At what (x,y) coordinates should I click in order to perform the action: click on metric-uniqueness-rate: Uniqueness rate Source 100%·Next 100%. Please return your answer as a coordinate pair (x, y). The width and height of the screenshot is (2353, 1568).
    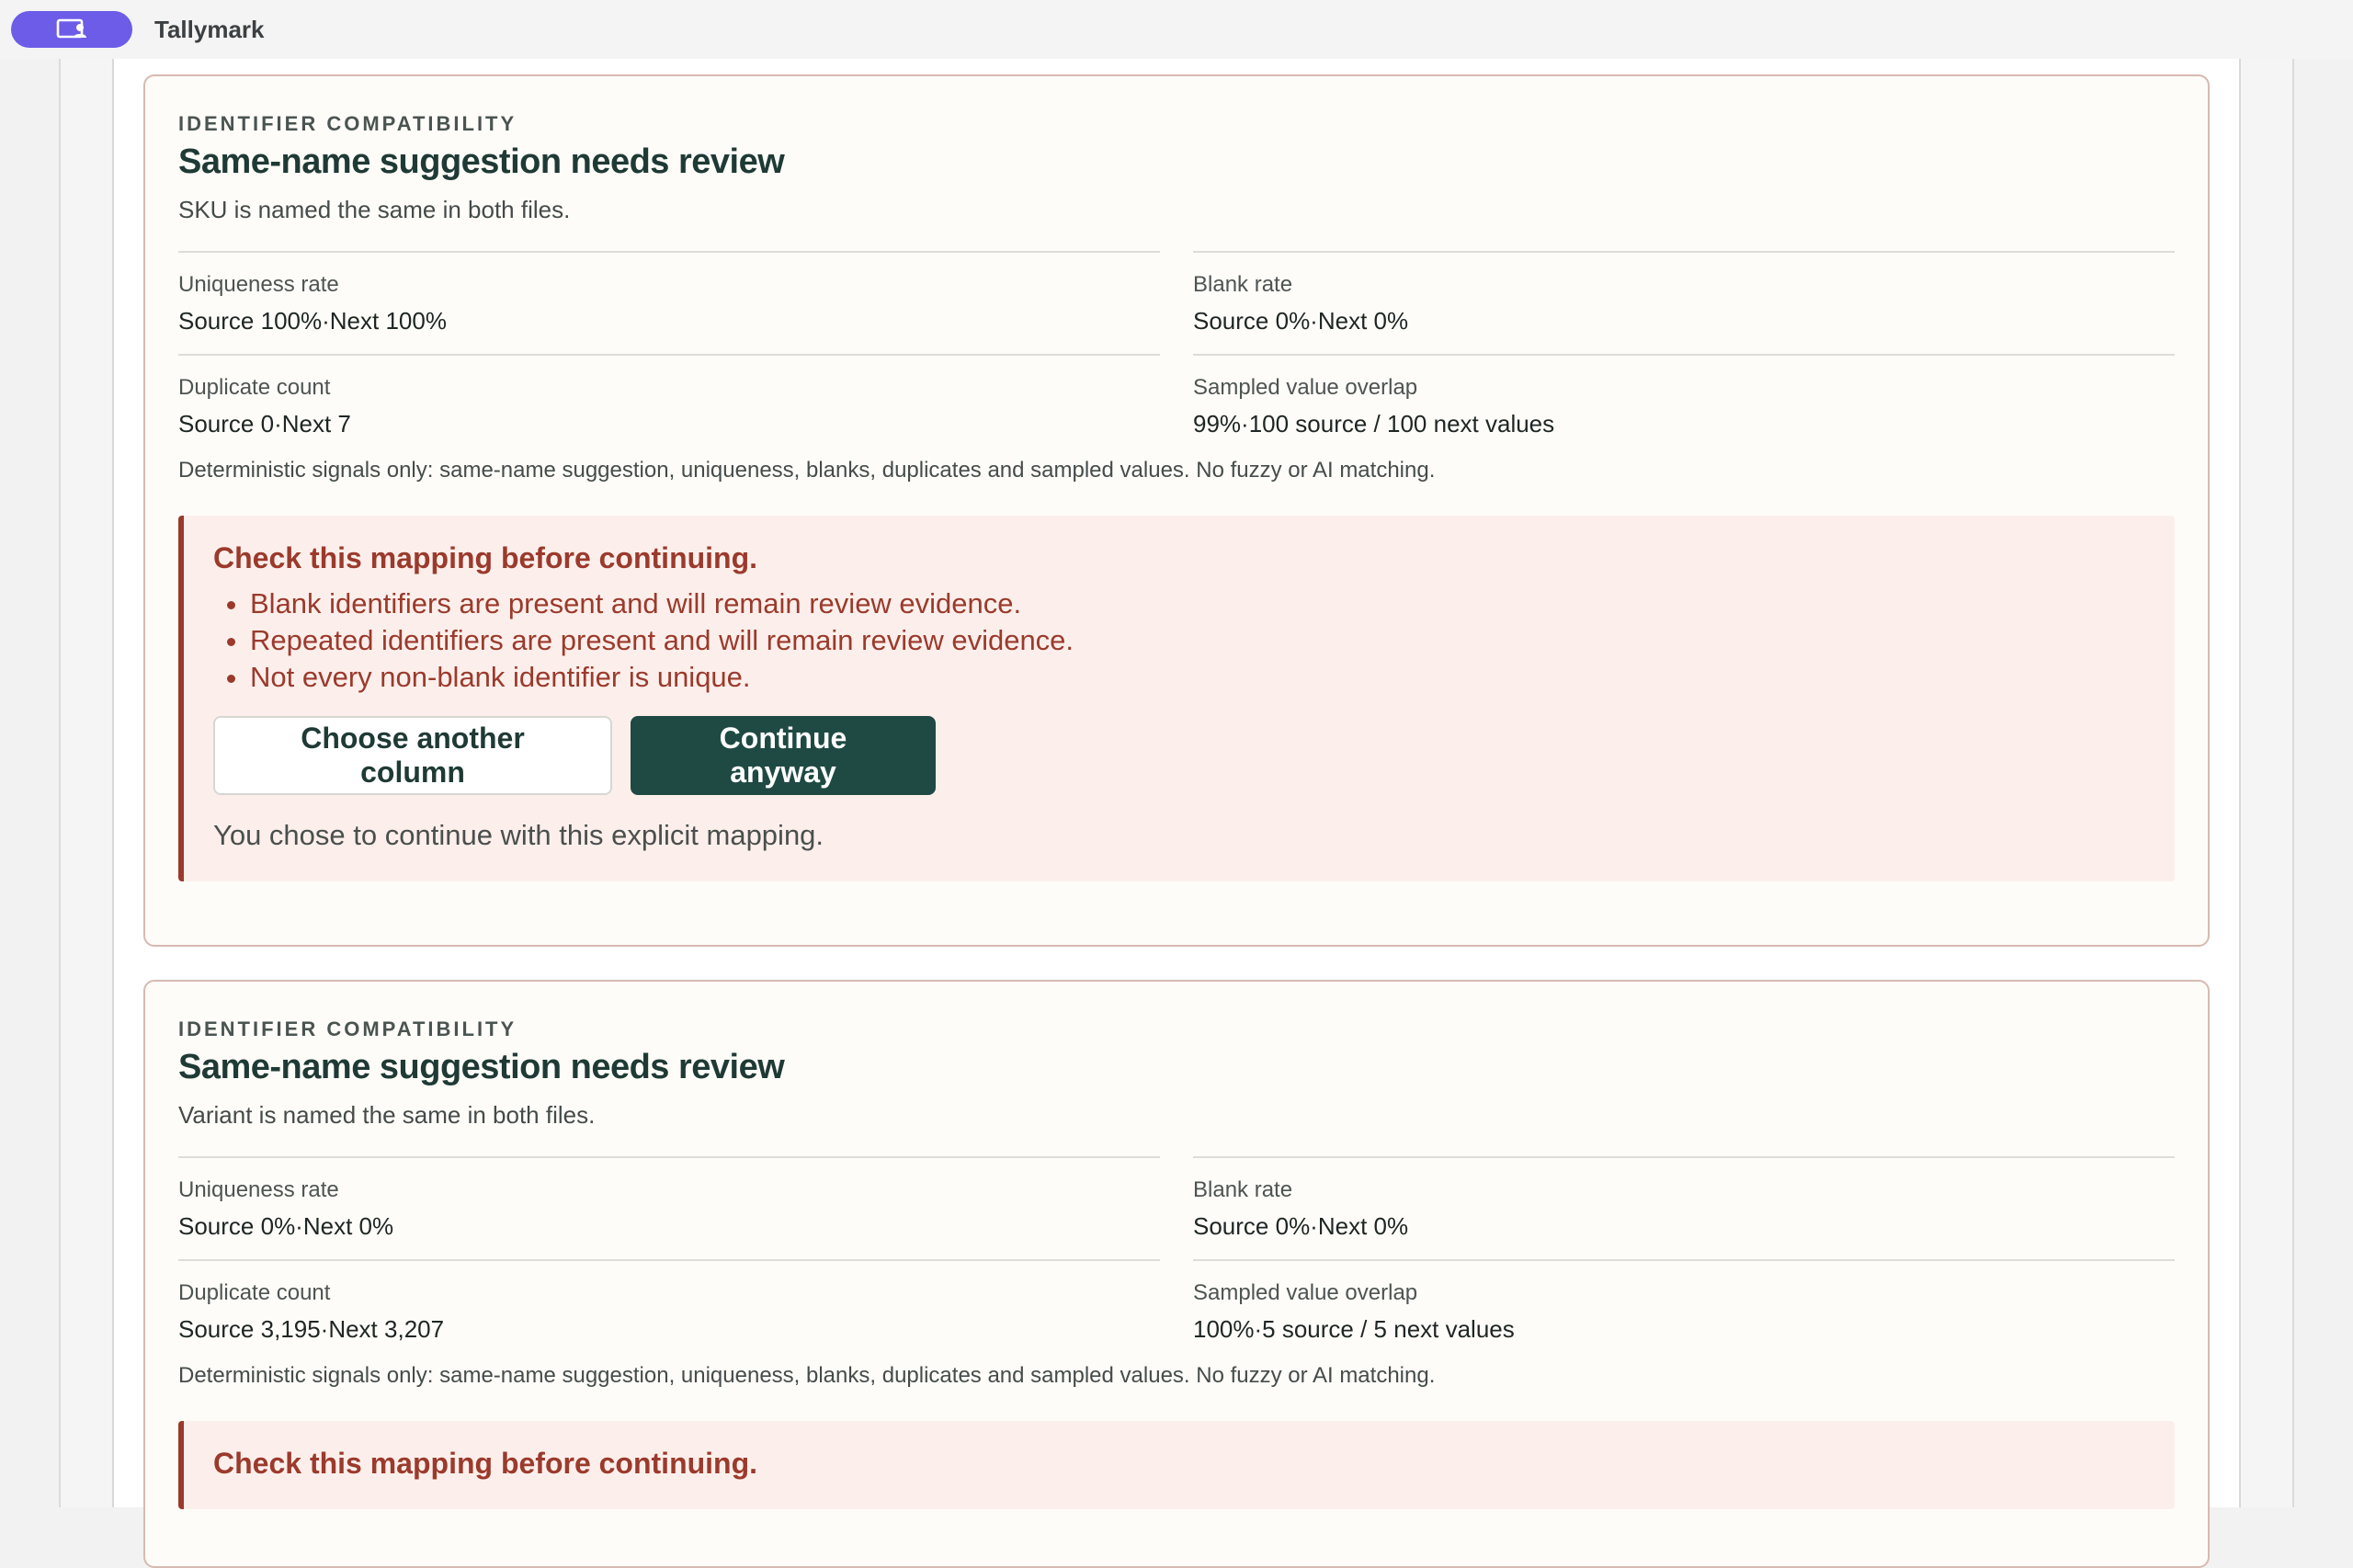
    Looking at the image, I should click on (669, 302).